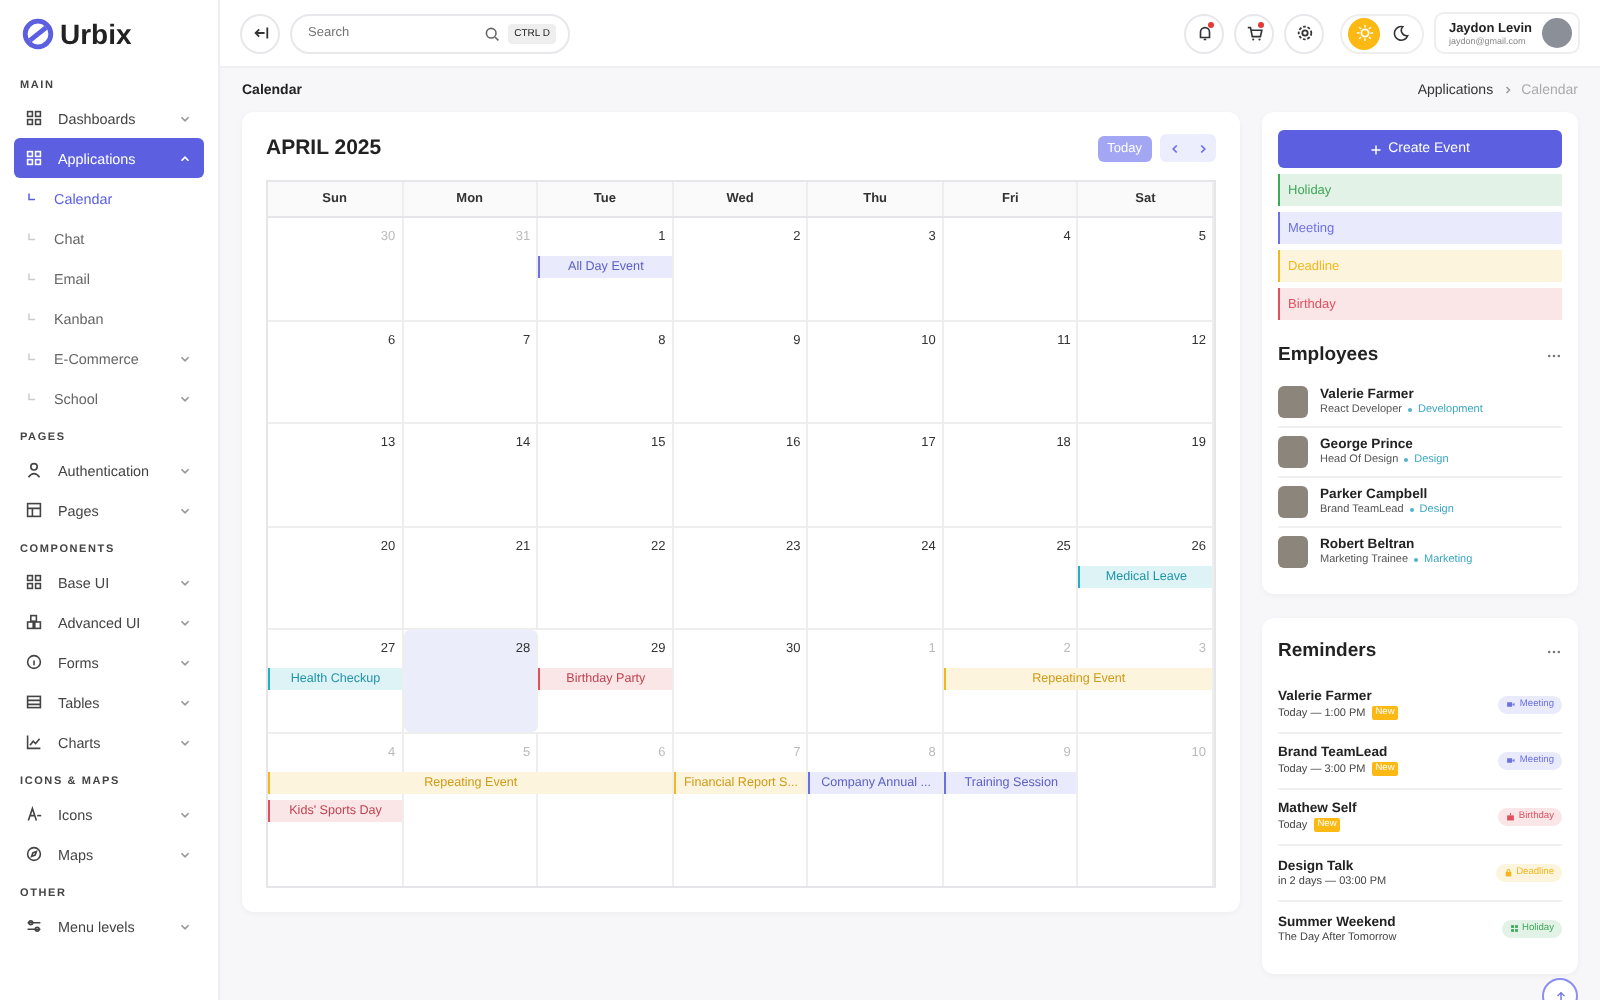  What do you see at coordinates (34, 814) in the screenshot?
I see `font-icon` at bounding box center [34, 814].